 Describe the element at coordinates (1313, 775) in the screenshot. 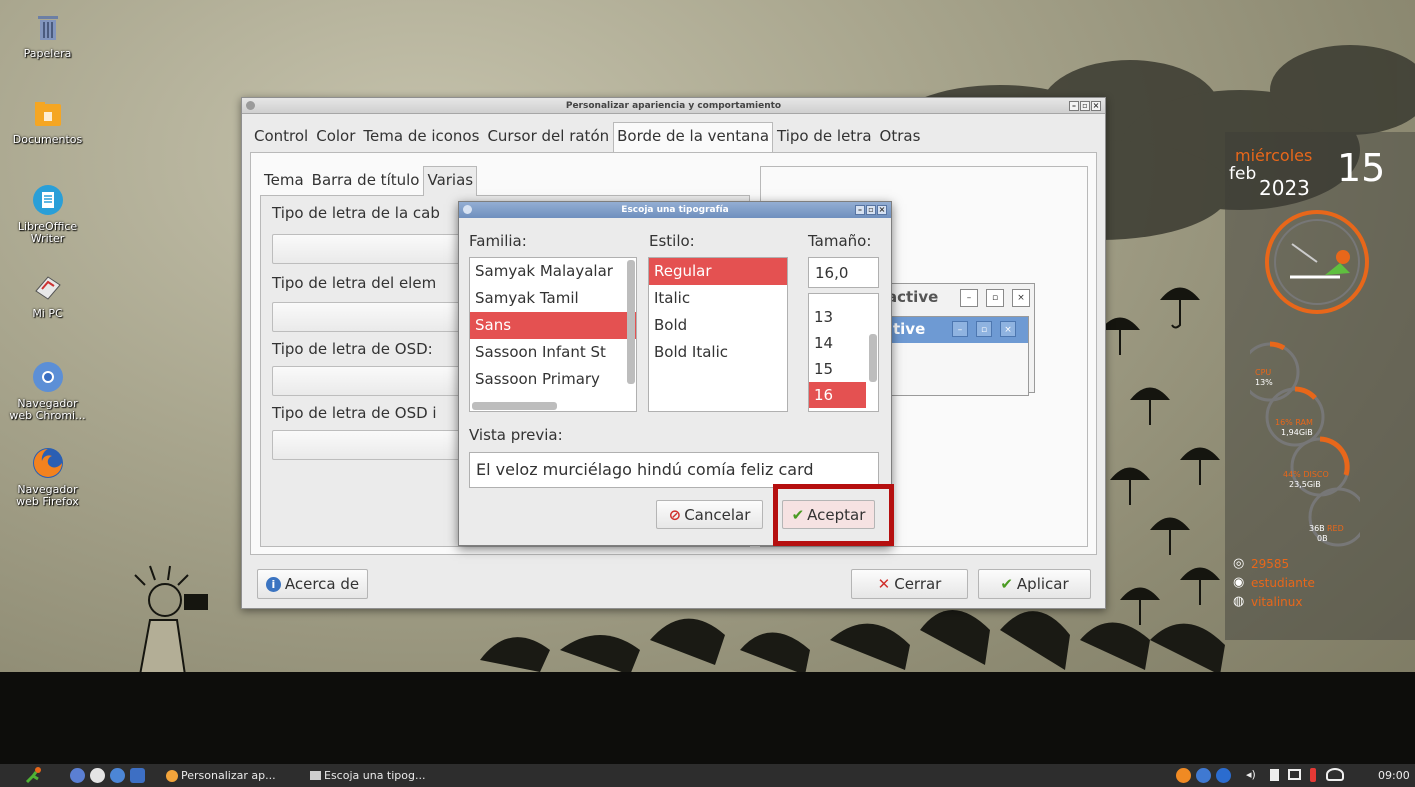

I see `usb-icon` at that location.